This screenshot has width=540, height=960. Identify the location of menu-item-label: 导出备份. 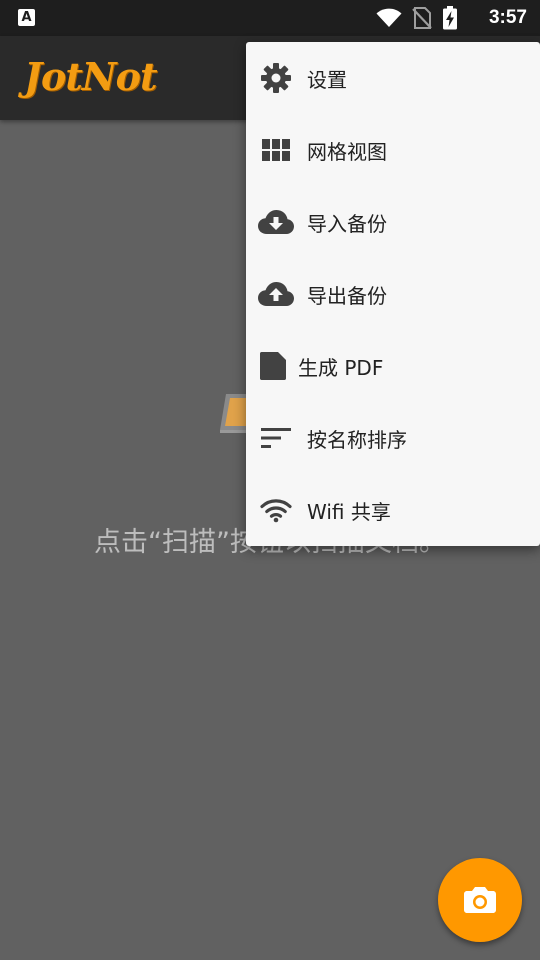
(347, 295).